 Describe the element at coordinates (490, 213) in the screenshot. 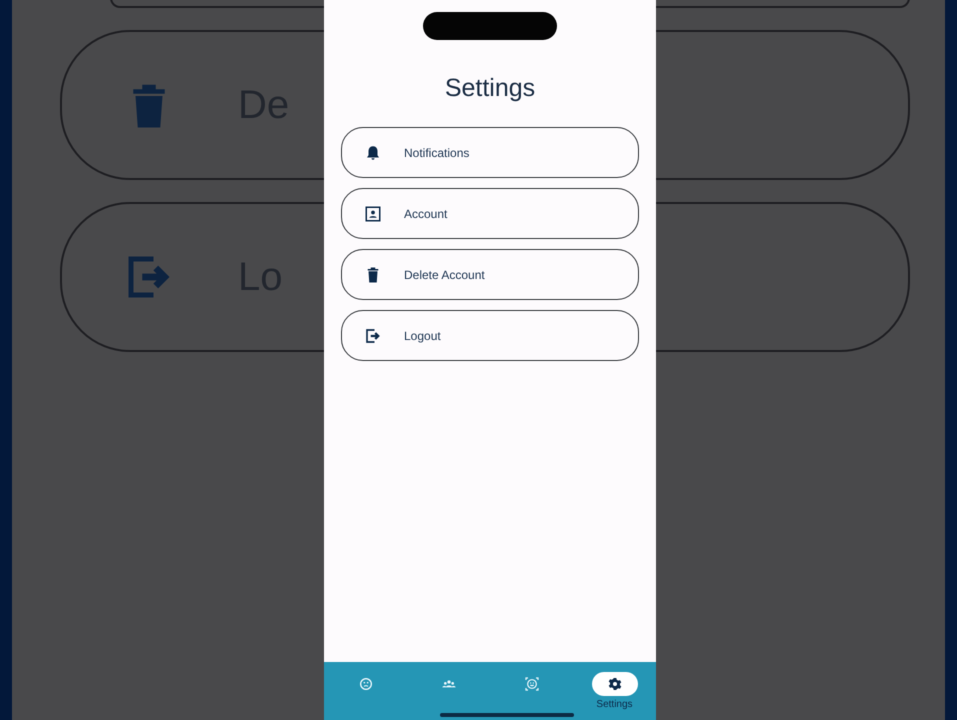

I see `settings-item: Account` at that location.